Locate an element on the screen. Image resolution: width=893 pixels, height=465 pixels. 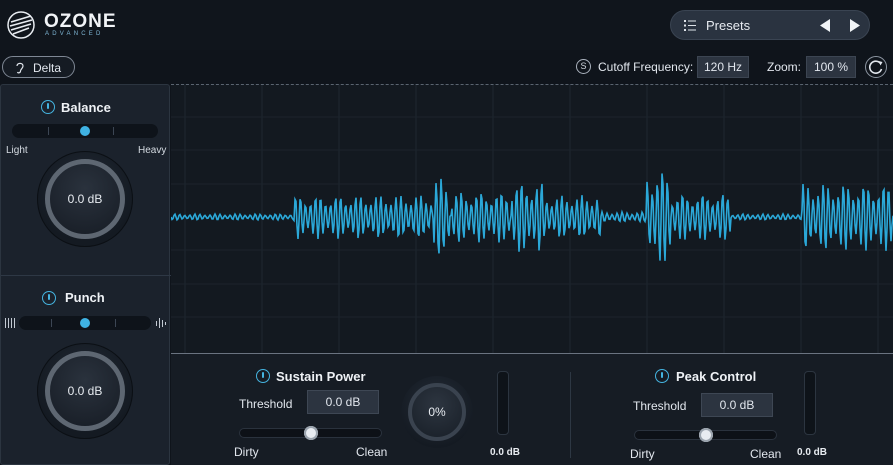
peak-dirty-clean-slider is located at coordinates (705, 435).